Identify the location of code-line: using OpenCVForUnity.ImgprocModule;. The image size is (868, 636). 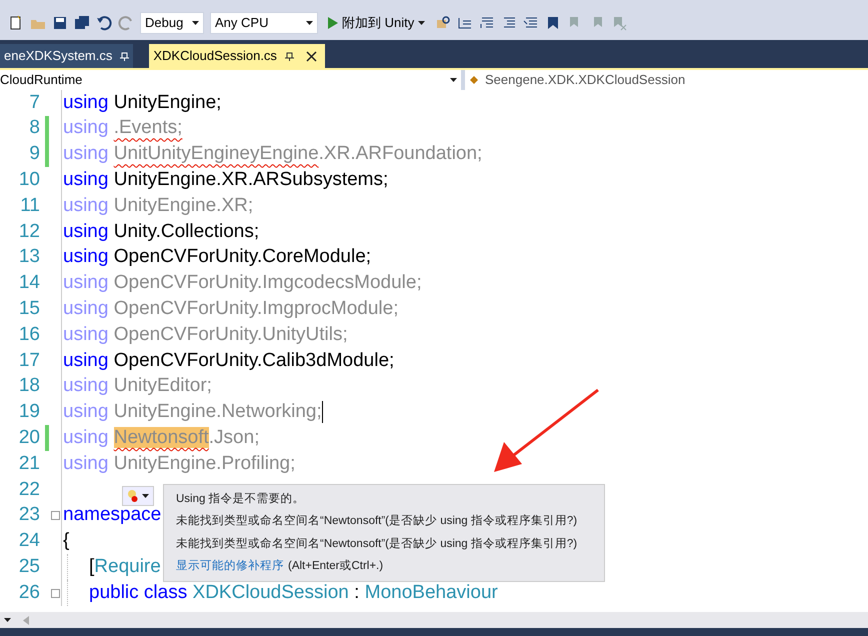
(230, 309).